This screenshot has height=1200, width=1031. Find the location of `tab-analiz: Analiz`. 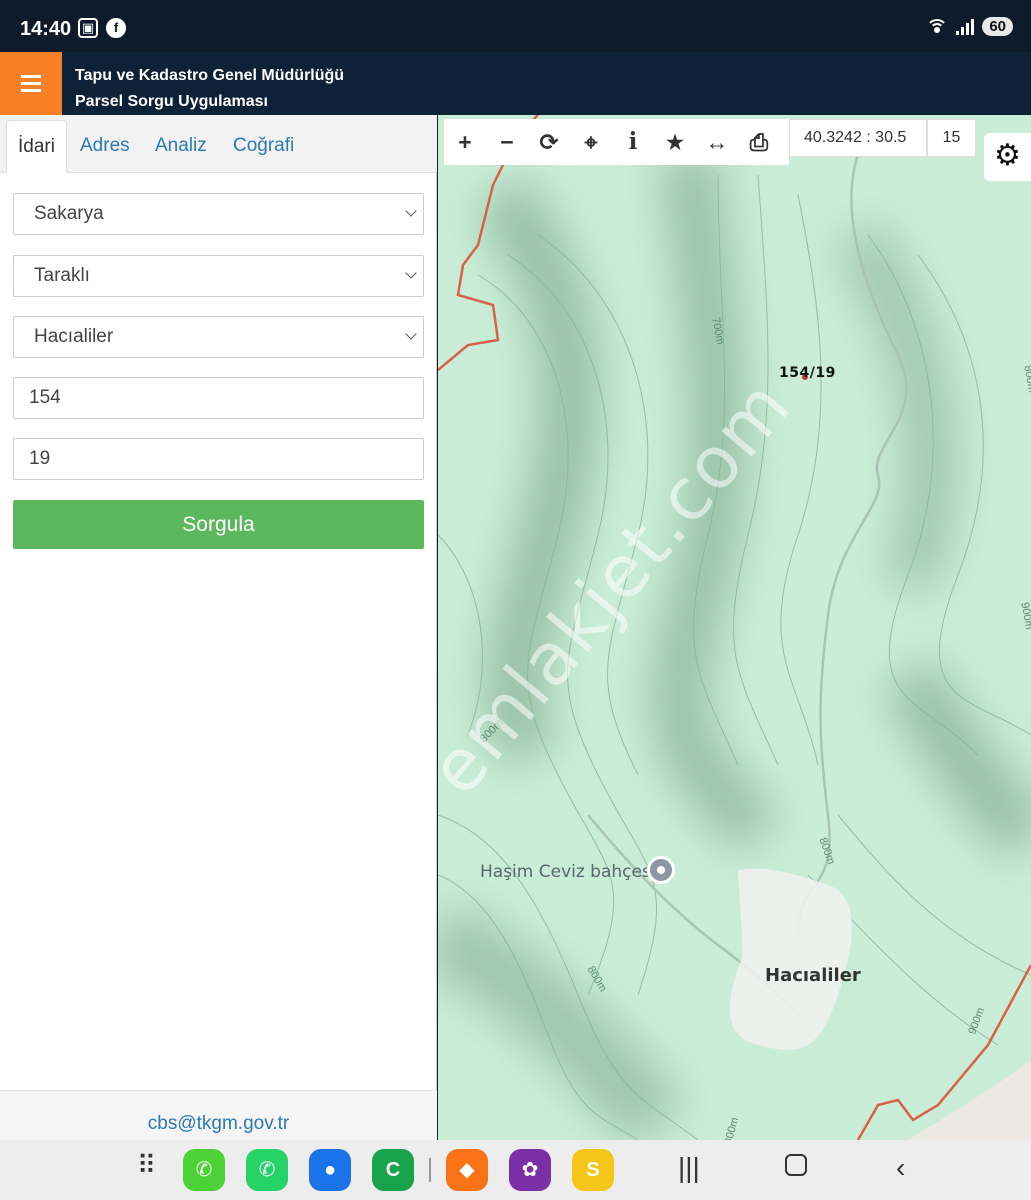

tab-analiz: Analiz is located at coordinates (181, 146).